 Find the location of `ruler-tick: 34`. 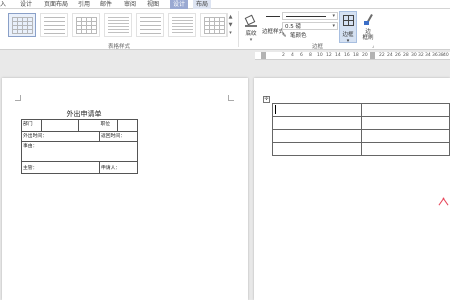

ruler-tick: 34 is located at coordinates (428, 55).